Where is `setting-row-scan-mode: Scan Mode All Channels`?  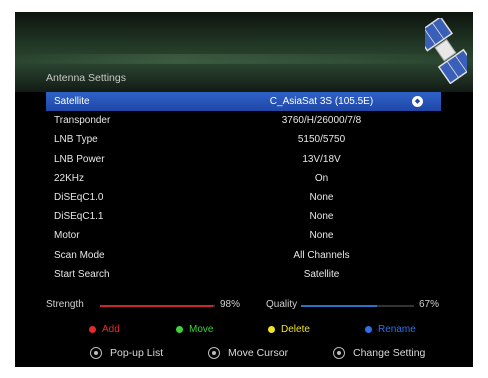
setting-row-scan-mode: Scan Mode All Channels is located at coordinates (243, 255).